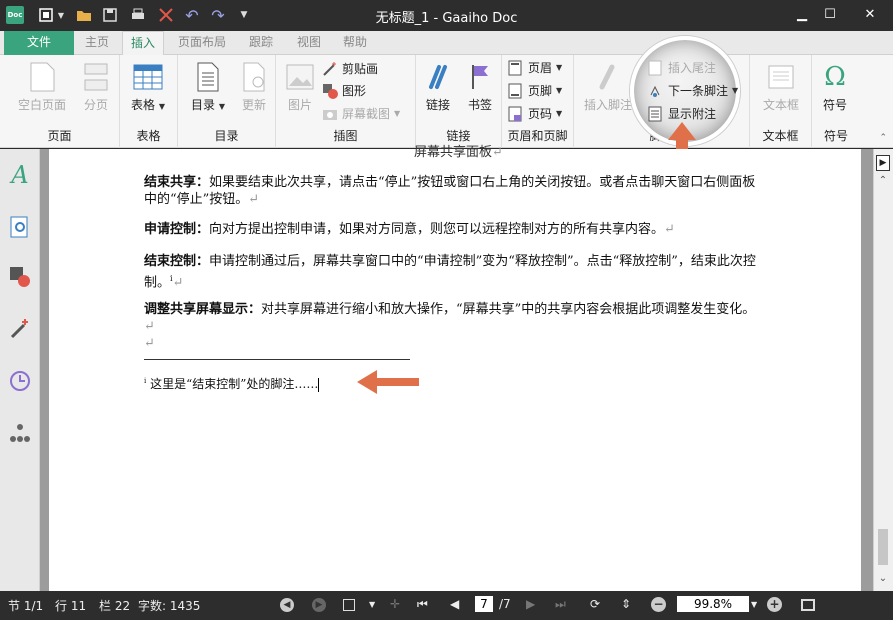 This screenshot has width=893, height=620. Describe the element at coordinates (802, 15) in the screenshot. I see `minimize-button: ▁` at that location.